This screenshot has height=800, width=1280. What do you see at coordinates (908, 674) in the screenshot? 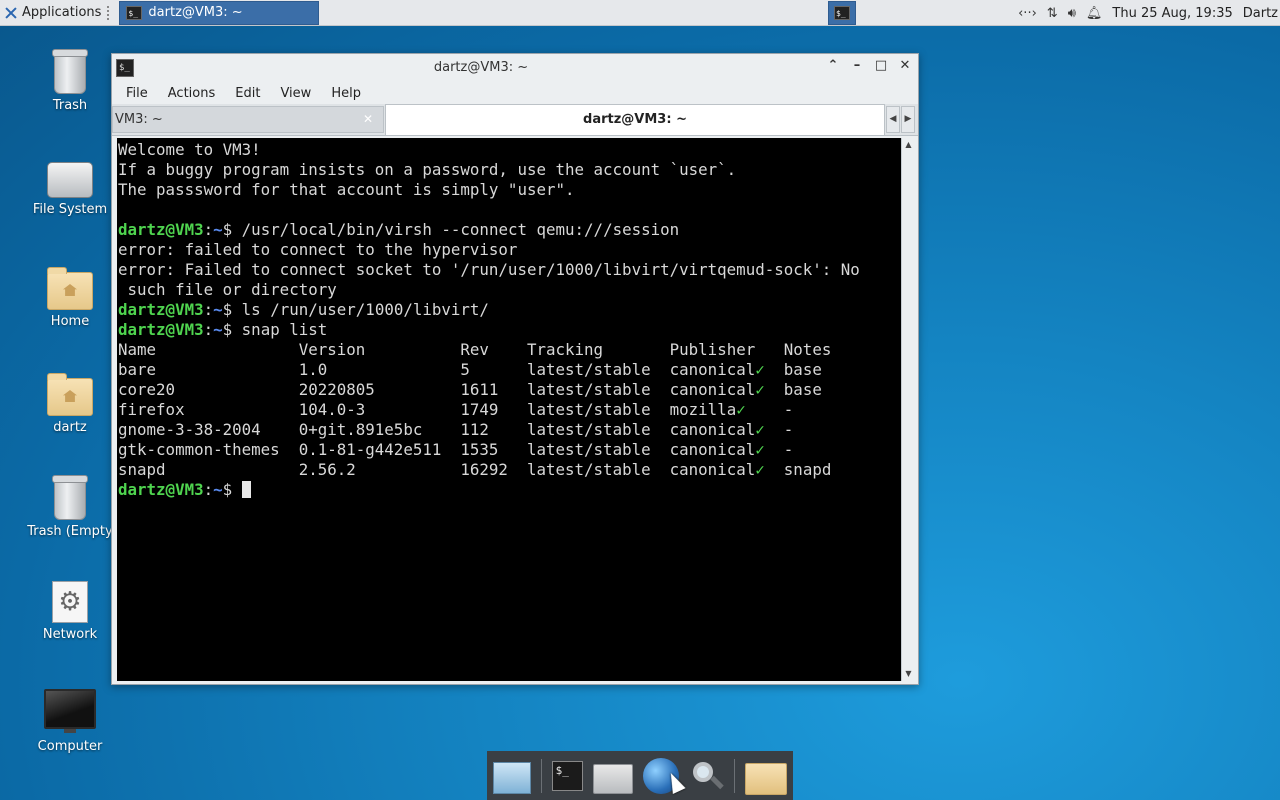
I see `scroll-down-icon: ▼` at bounding box center [908, 674].